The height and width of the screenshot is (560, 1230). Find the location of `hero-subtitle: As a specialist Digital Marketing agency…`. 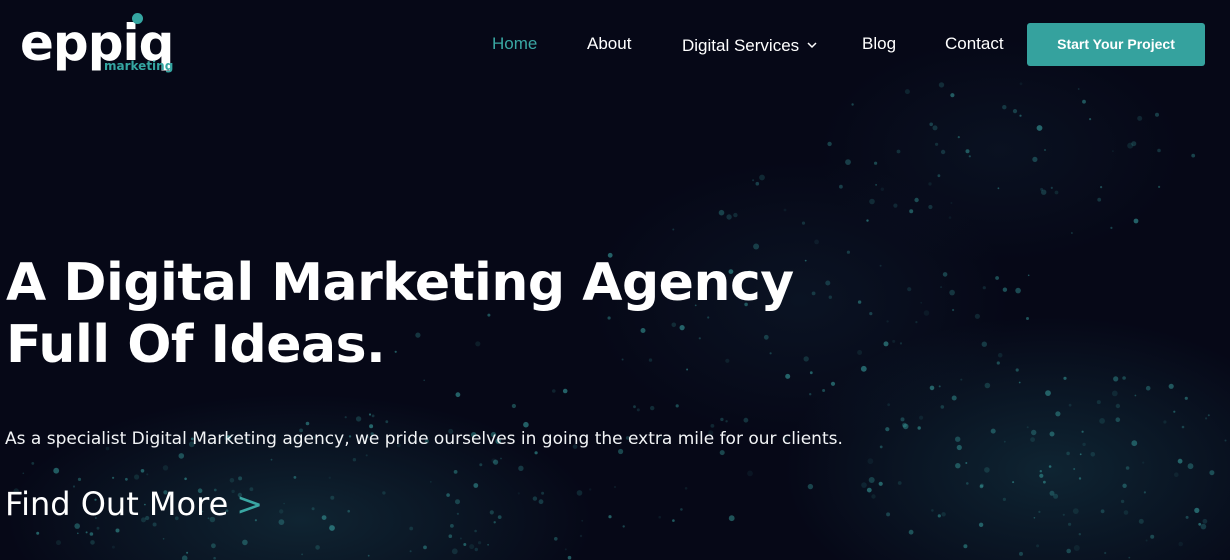

hero-subtitle: As a specialist Digital Marketing agency… is located at coordinates (424, 439).